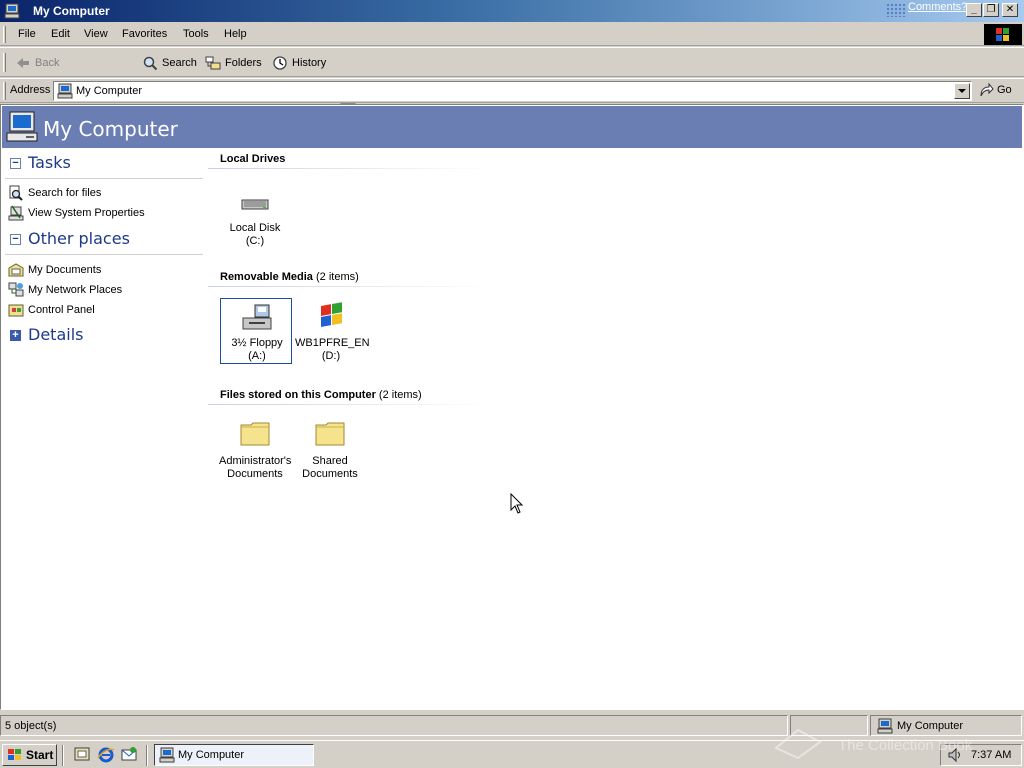  I want to click on tasks-title: Tasks, so click(49, 162).